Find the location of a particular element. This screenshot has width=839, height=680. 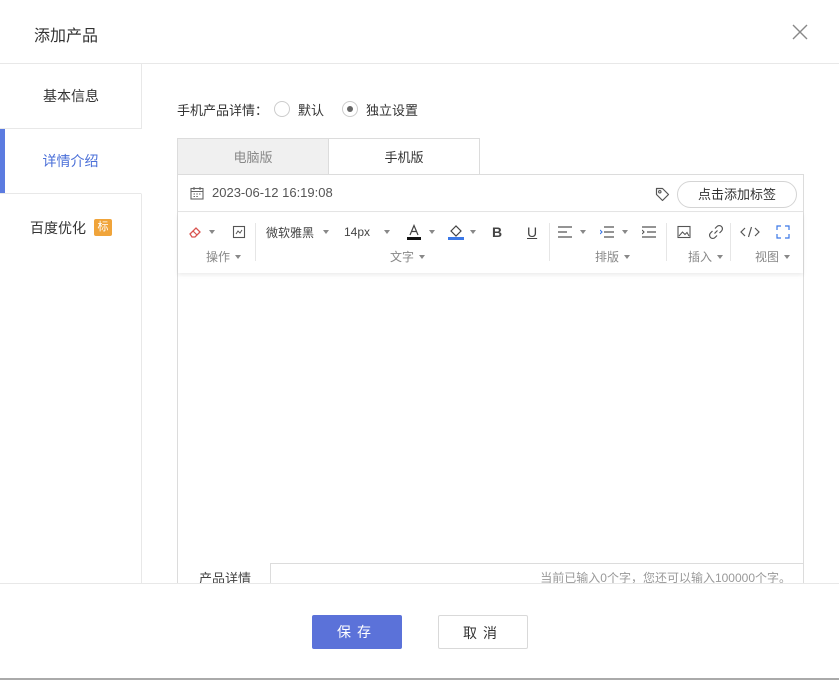

underline-button: U is located at coordinates (532, 232).